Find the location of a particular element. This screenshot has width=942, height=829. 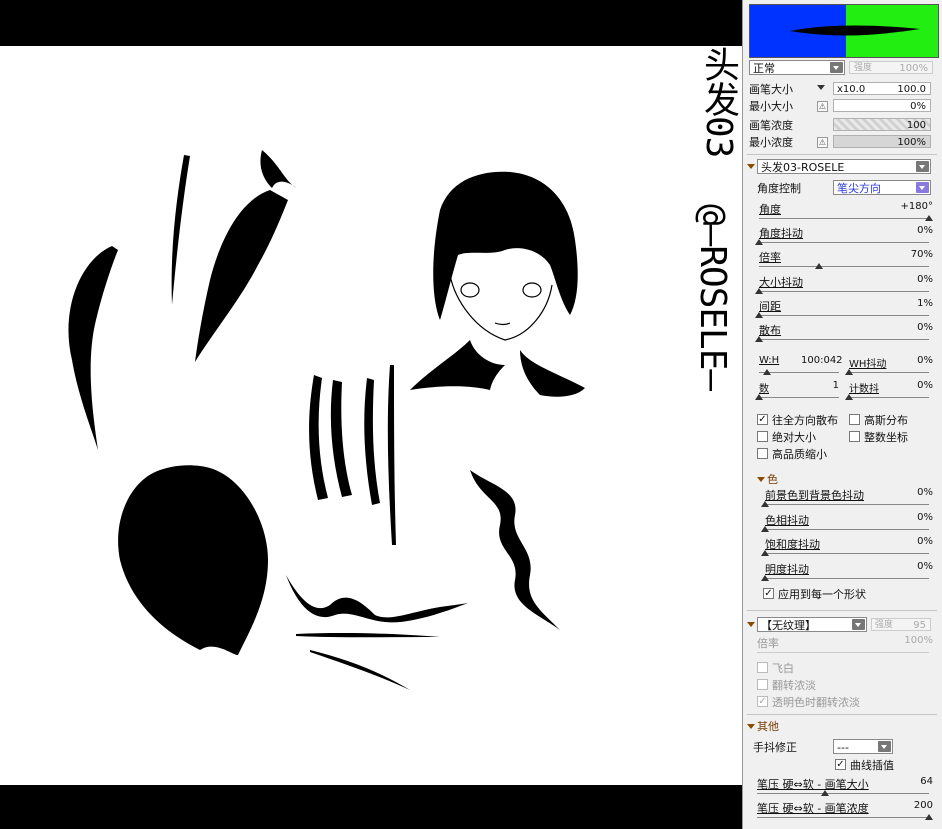

wh-track is located at coordinates (799, 372).